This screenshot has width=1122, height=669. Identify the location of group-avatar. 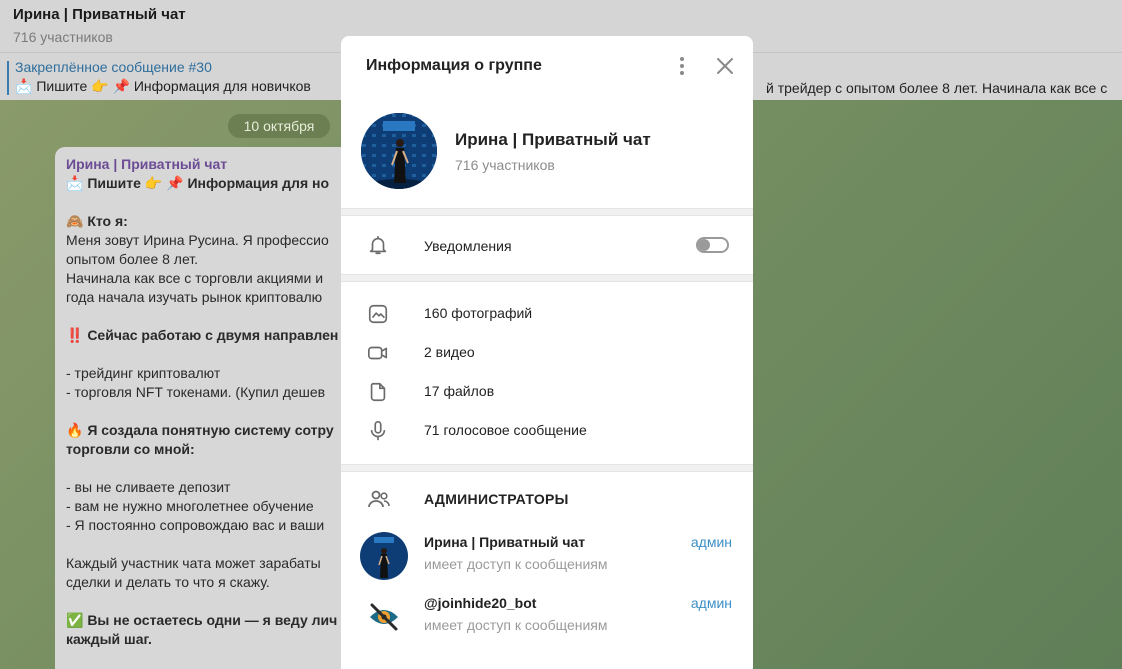
(399, 151).